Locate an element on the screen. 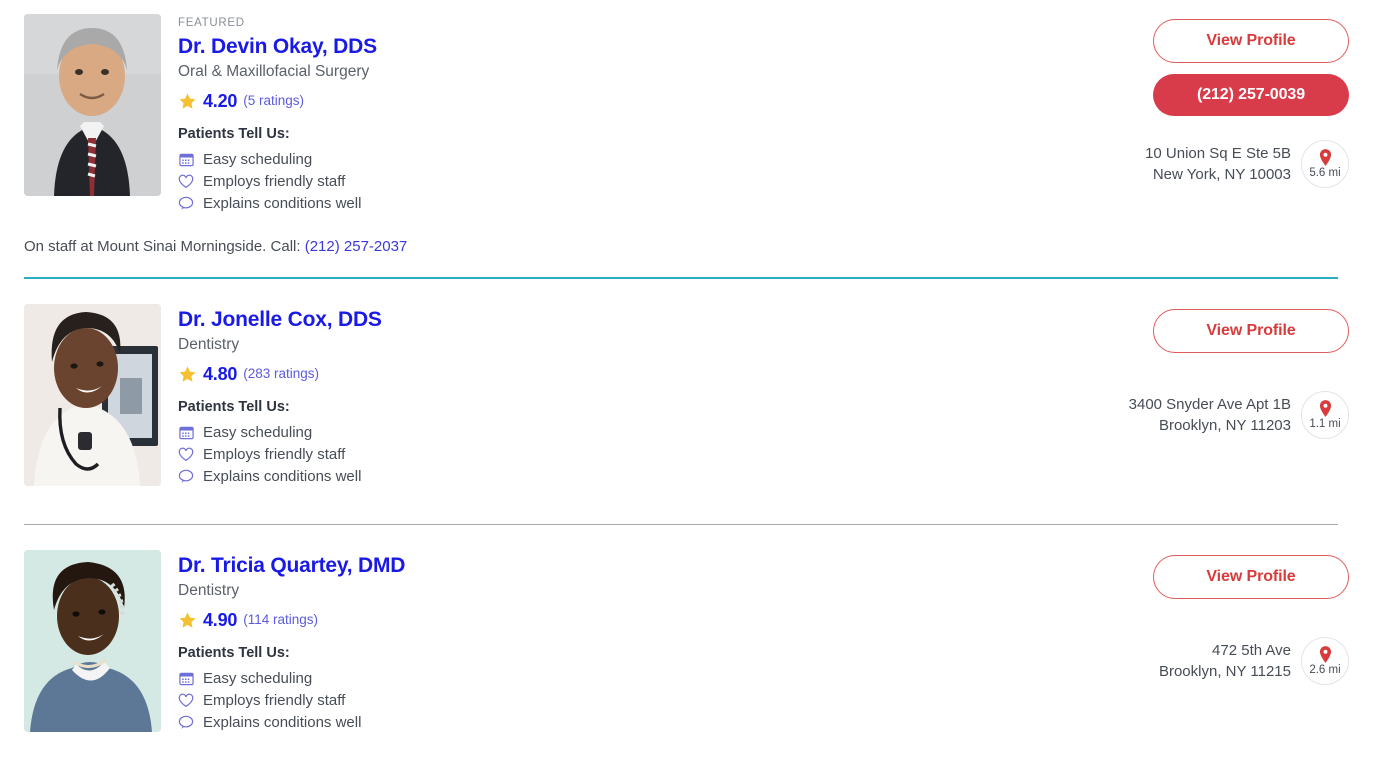 This screenshot has width=1373, height=758. rating-row: 4.20 (5 ratings) is located at coordinates (633, 101).